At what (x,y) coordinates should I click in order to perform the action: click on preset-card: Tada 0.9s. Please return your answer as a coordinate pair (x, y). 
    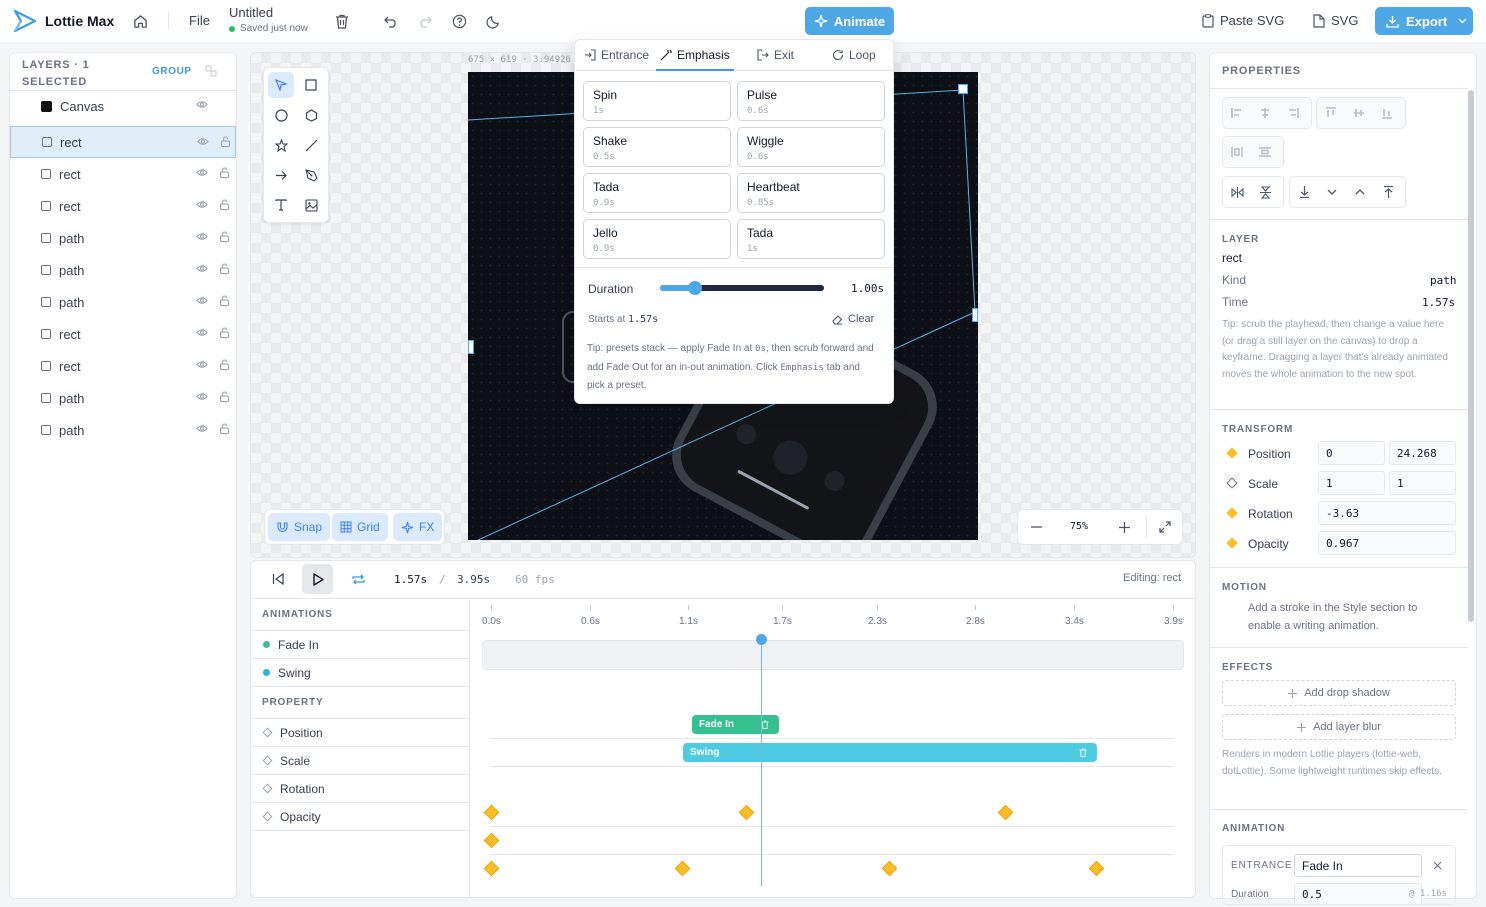
    Looking at the image, I should click on (657, 193).